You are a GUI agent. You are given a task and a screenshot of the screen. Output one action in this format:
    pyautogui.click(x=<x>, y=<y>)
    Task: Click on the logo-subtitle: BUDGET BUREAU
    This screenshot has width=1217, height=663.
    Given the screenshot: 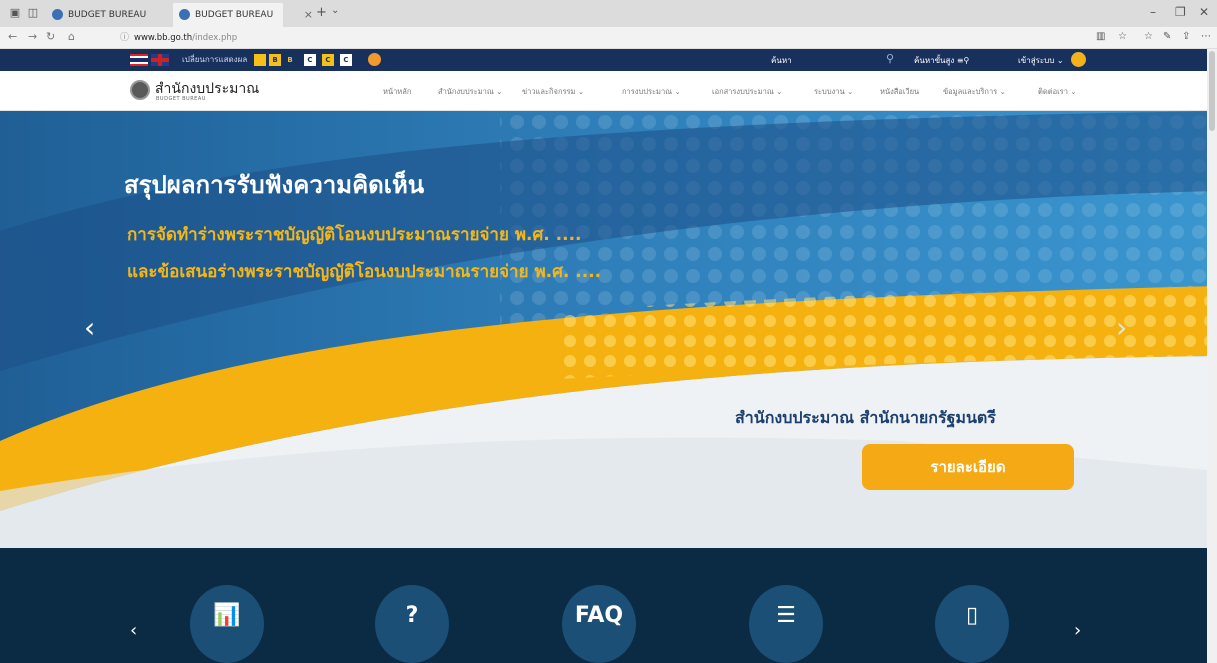 What is the action you would take?
    pyautogui.click(x=181, y=99)
    